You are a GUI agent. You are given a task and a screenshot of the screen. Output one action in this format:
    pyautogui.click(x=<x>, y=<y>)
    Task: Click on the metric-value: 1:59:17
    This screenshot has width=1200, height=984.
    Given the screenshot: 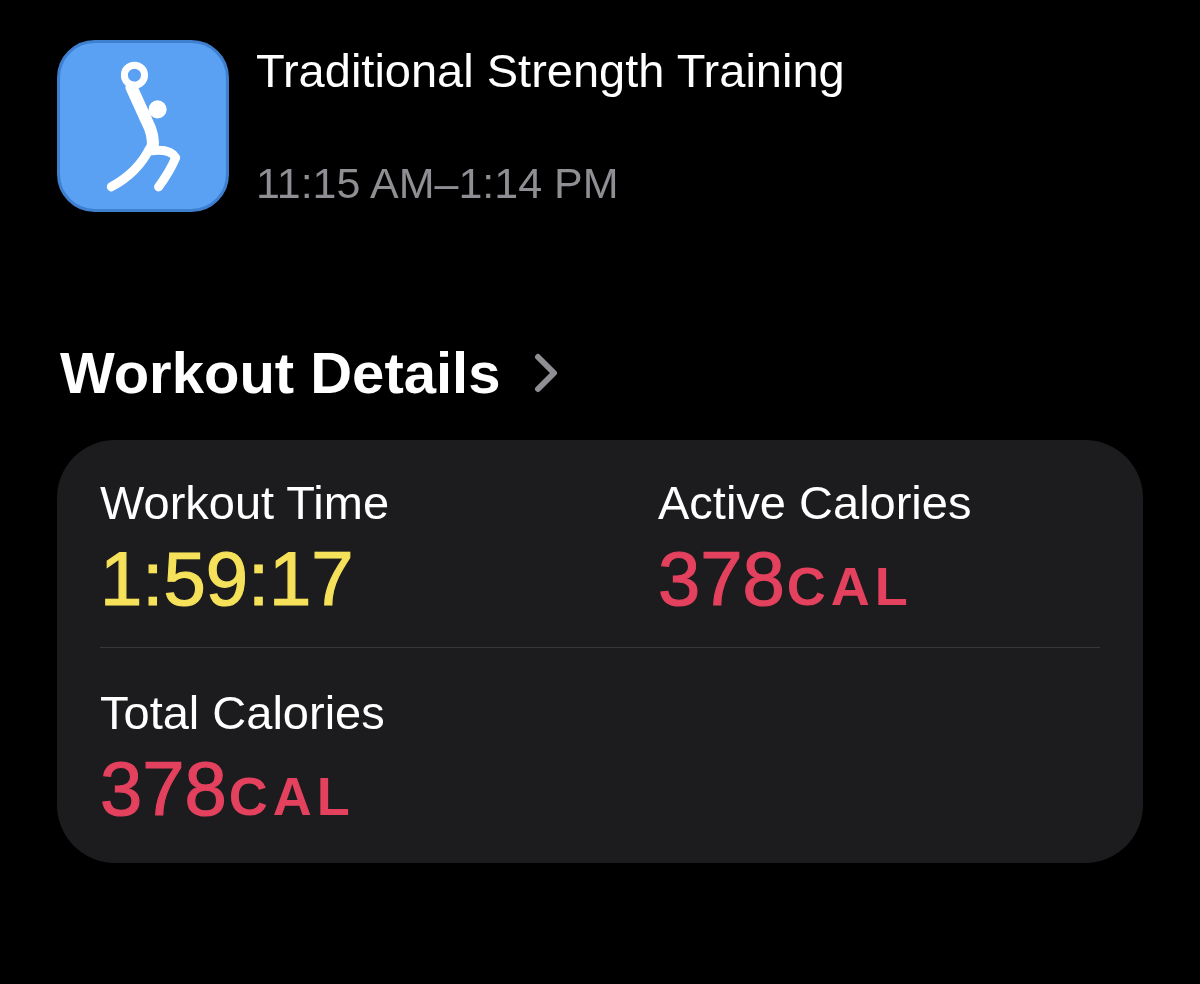 What is the action you would take?
    pyautogui.click(x=227, y=579)
    